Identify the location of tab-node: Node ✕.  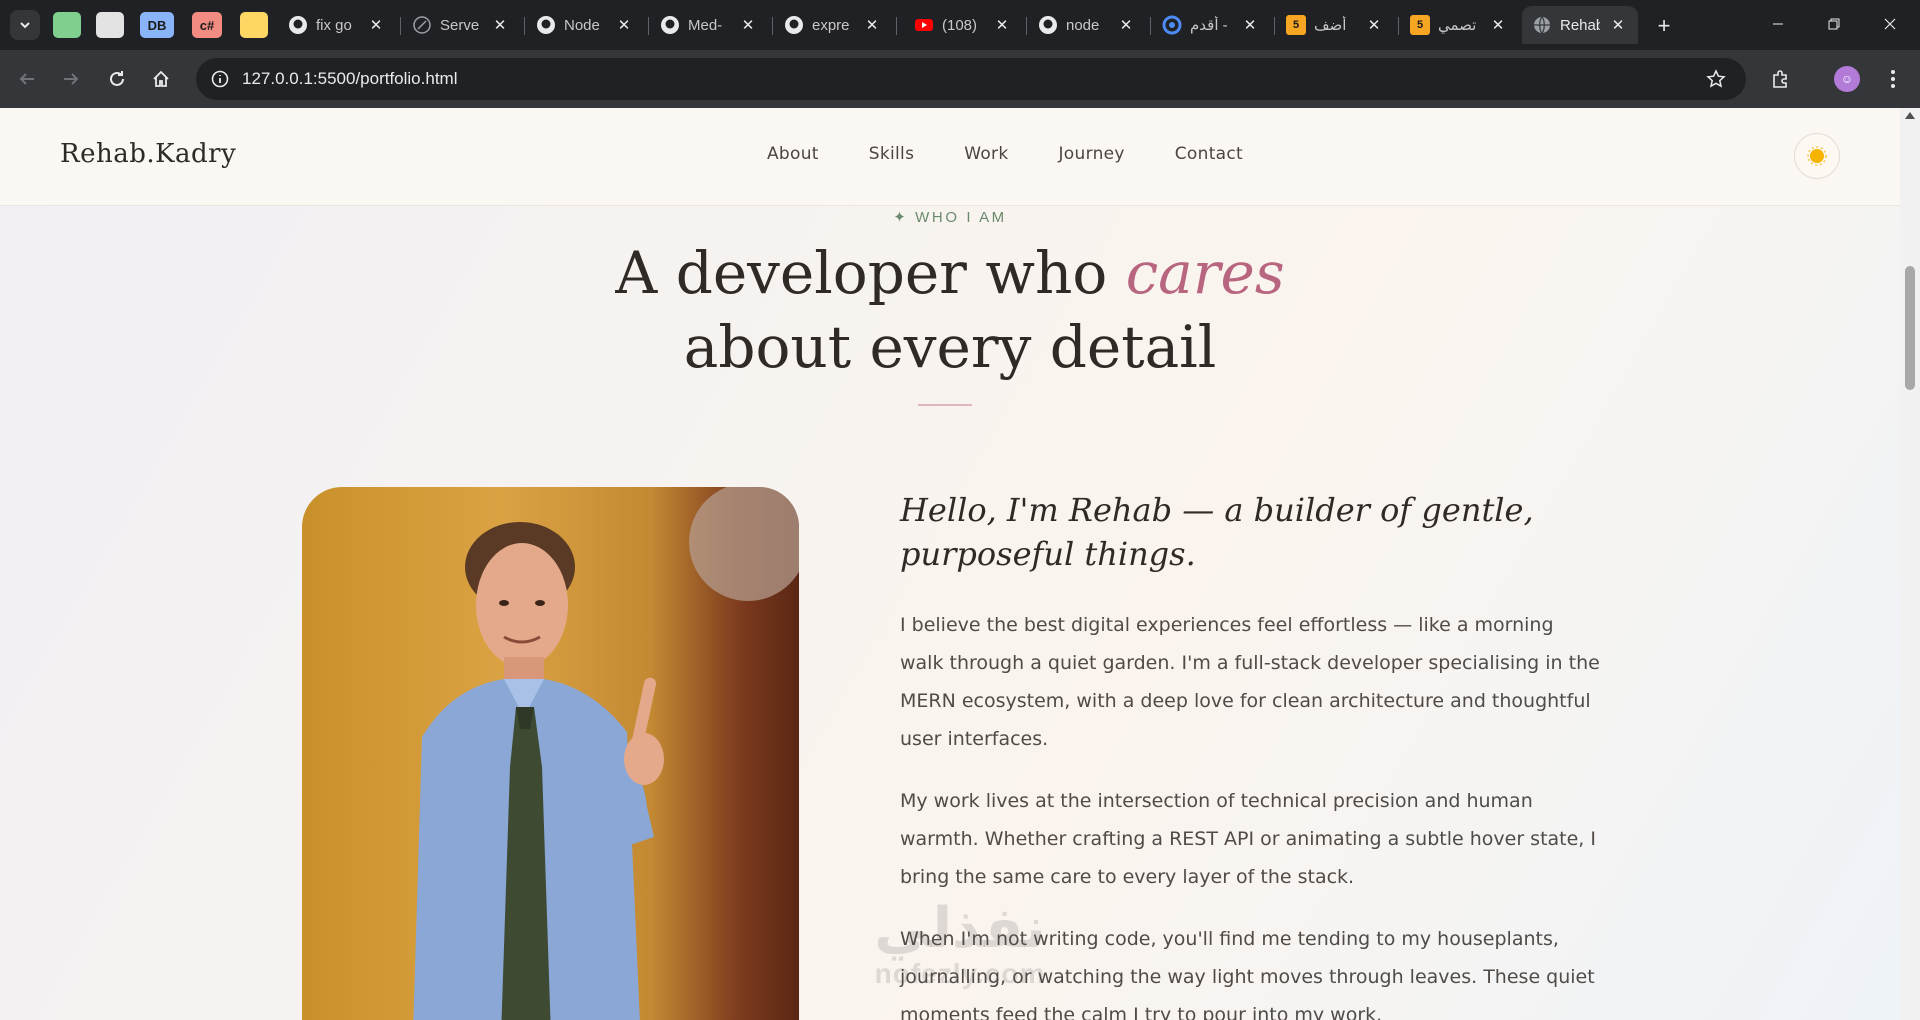
(585, 25).